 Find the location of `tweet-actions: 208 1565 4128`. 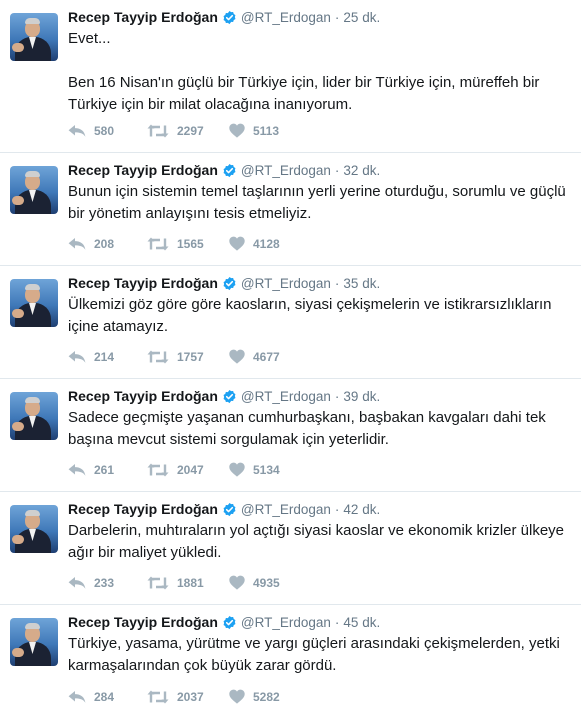

tweet-actions: 208 1565 4128 is located at coordinates (174, 243).